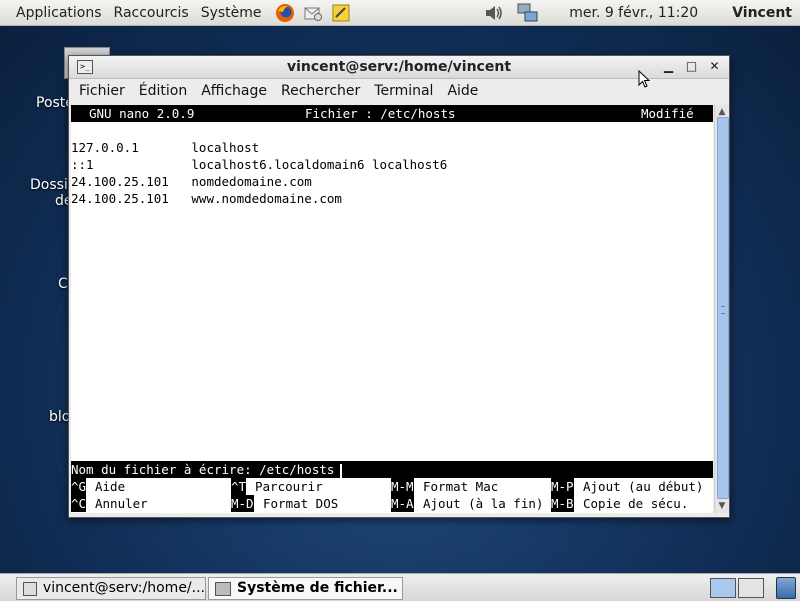 Image resolution: width=800 pixels, height=601 pixels. What do you see at coordinates (667, 113) in the screenshot?
I see `nano-modified-status: Modifié` at bounding box center [667, 113].